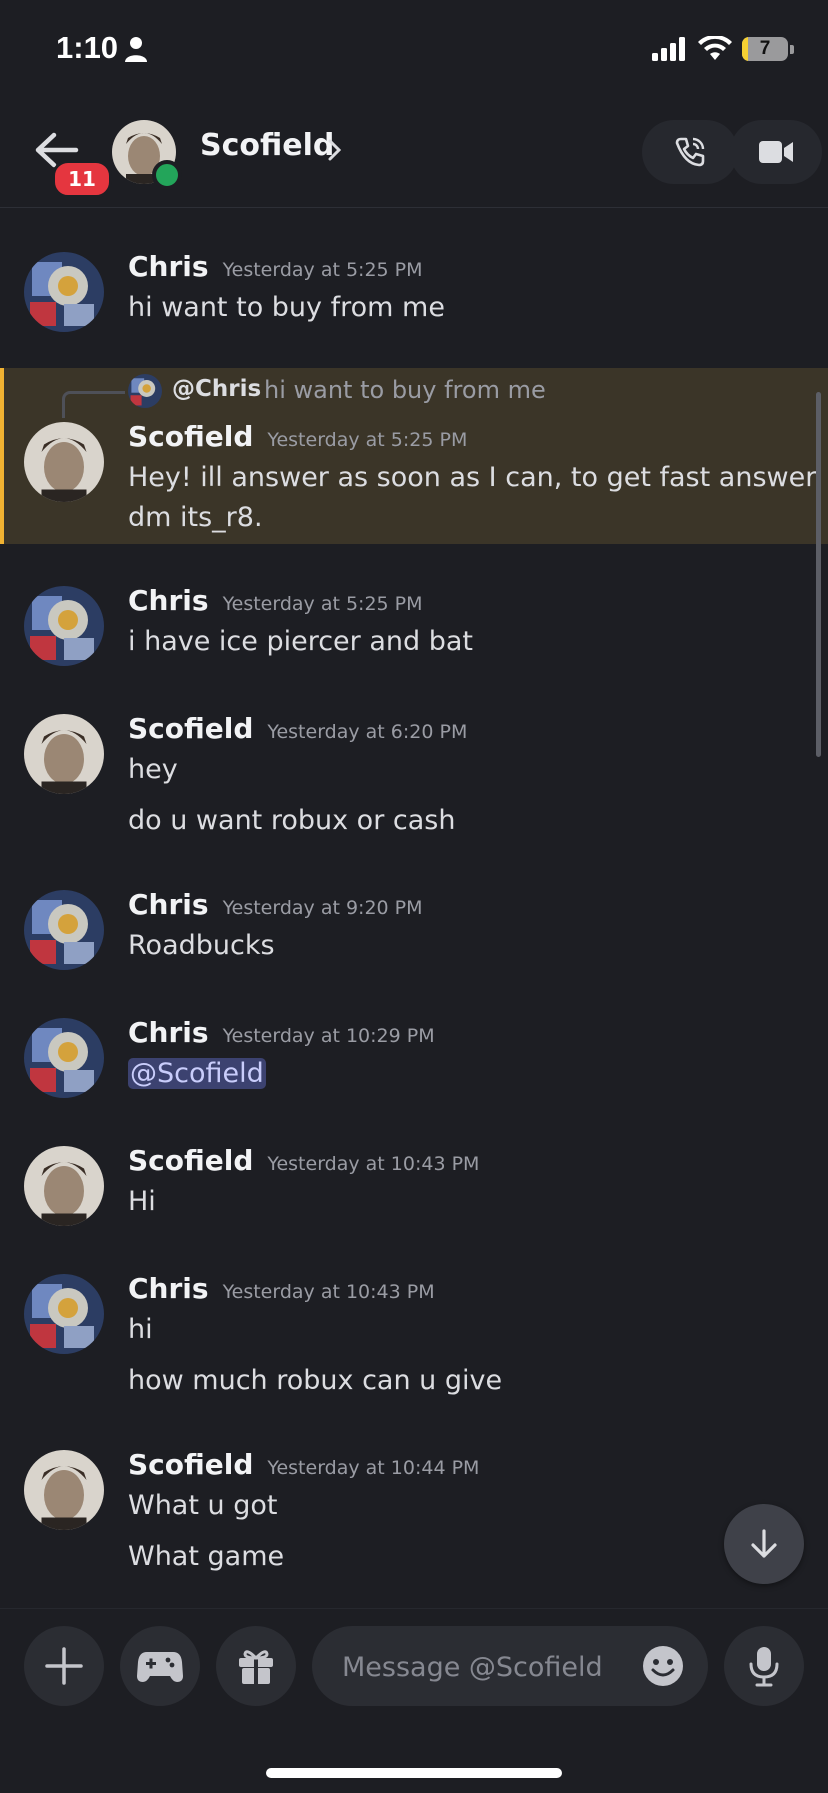  I want to click on microphone-icon, so click(764, 1667).